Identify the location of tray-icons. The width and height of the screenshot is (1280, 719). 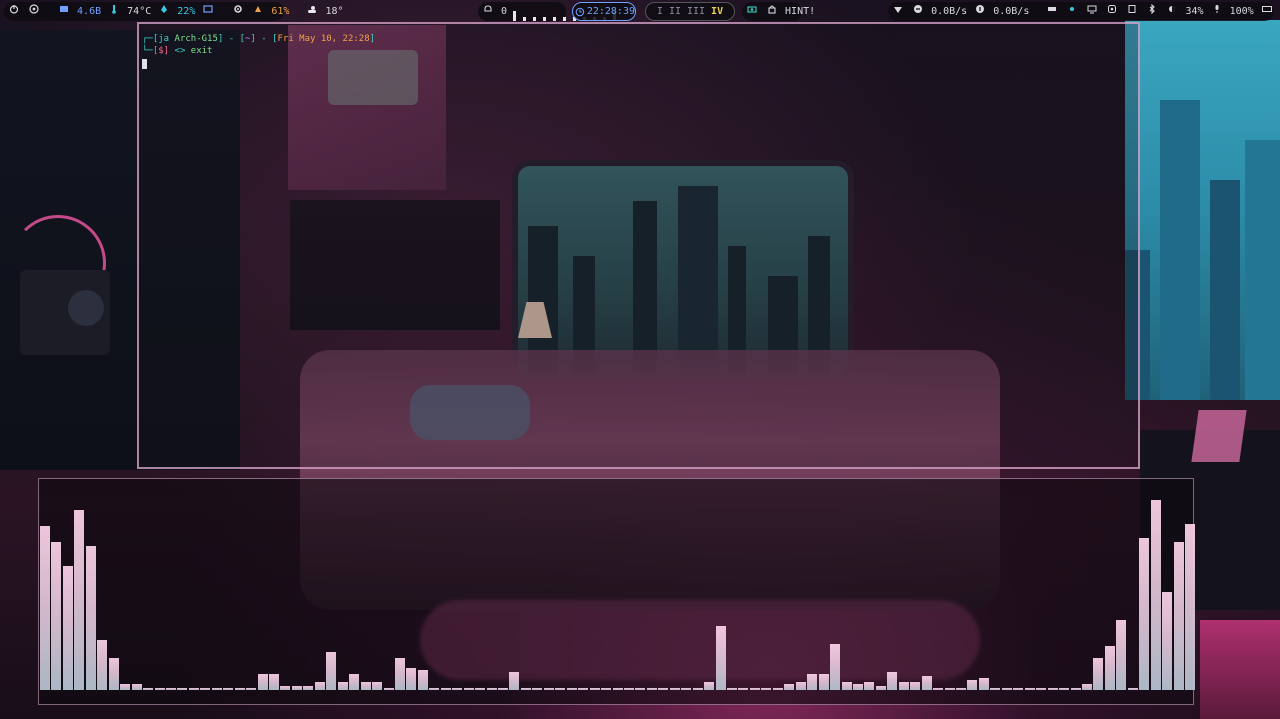
(1092, 11).